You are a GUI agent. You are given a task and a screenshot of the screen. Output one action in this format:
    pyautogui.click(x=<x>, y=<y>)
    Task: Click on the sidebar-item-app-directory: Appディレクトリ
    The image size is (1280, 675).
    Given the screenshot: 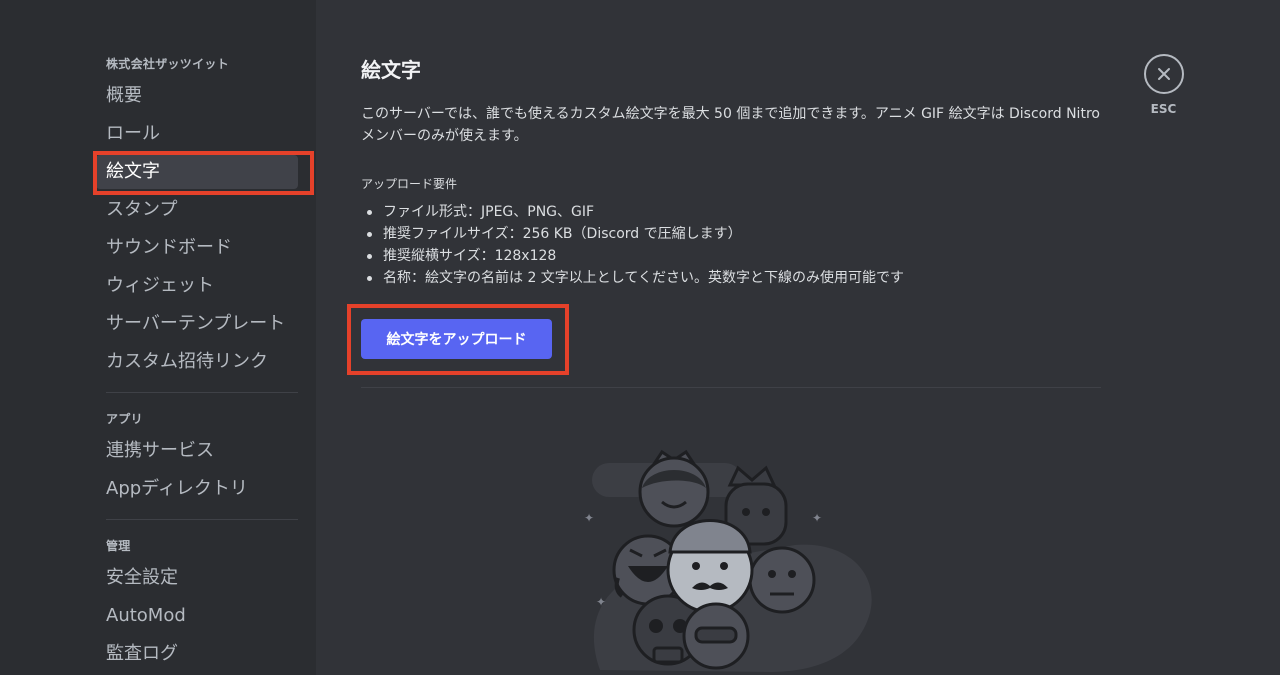 What is the action you would take?
    pyautogui.click(x=197, y=489)
    